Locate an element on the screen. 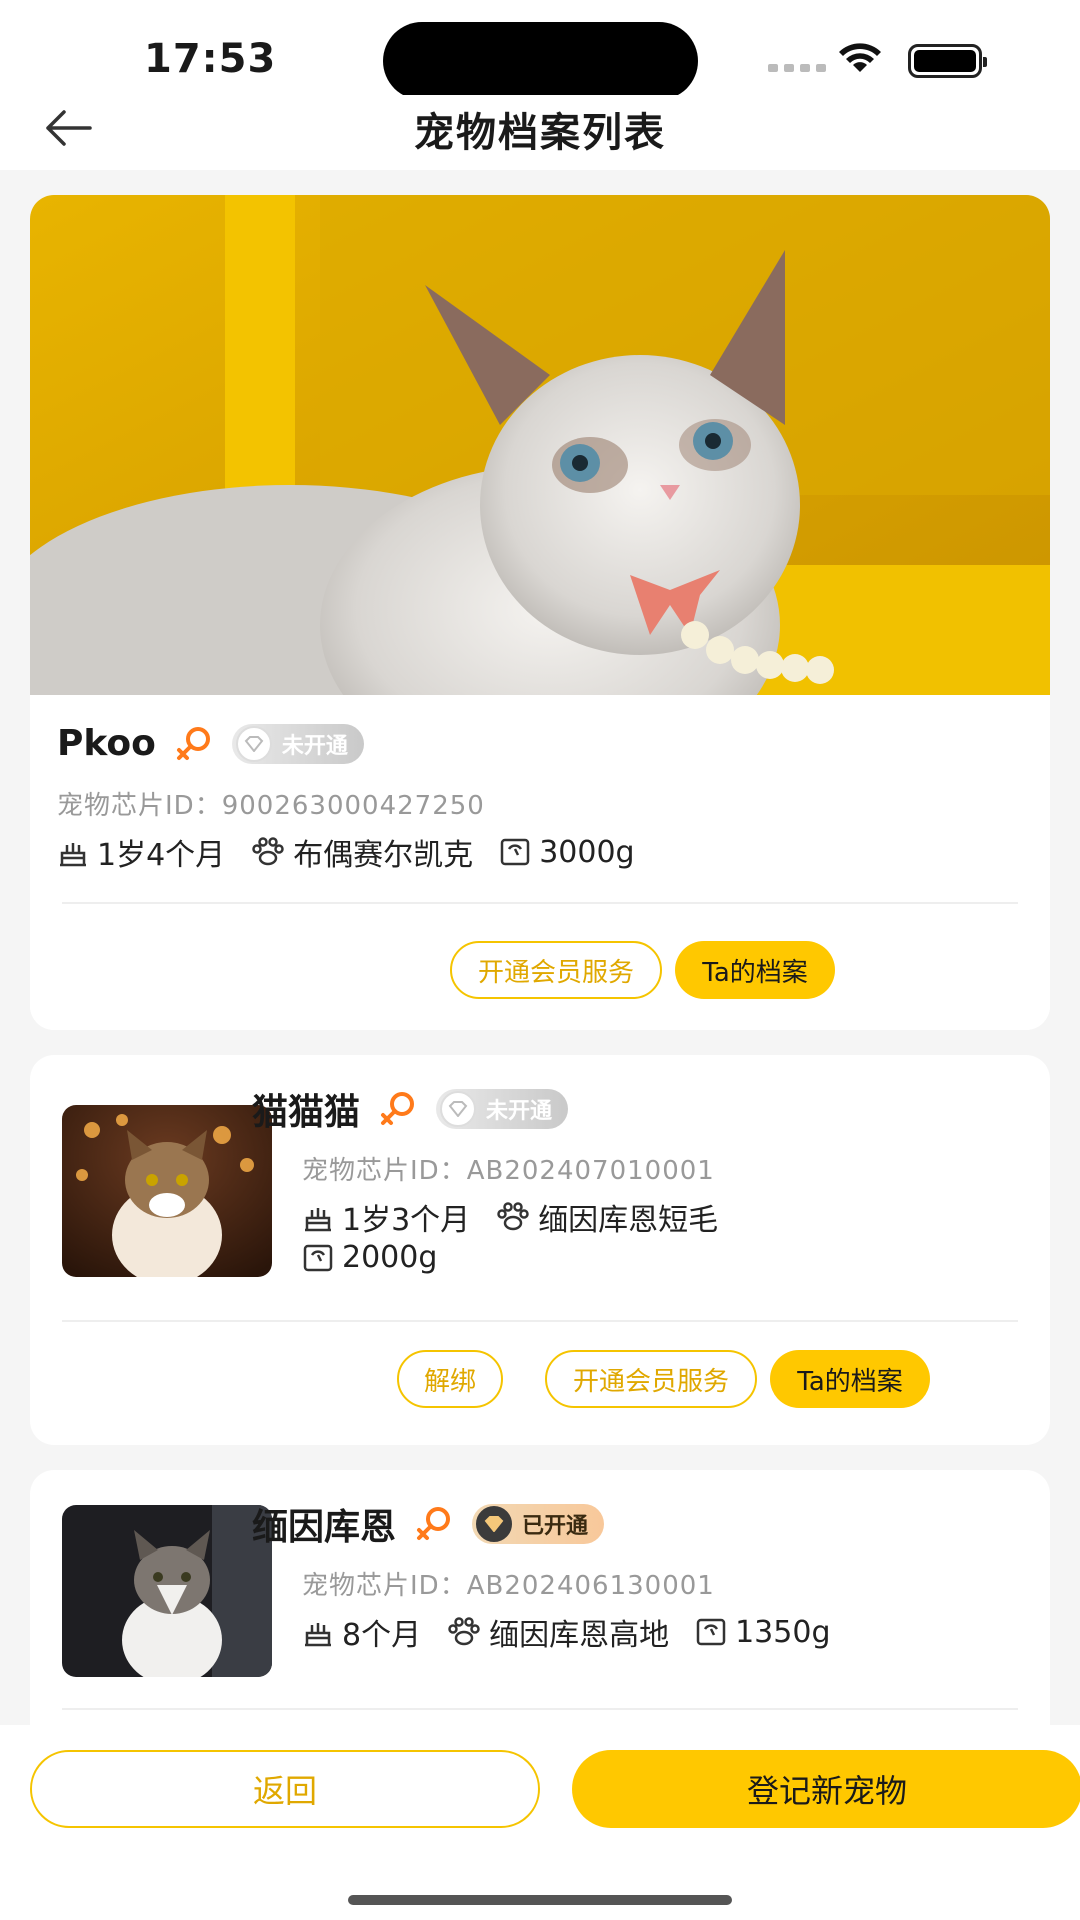 The image size is (1080, 1920). pet-stats: 1岁4个月 布偶赛尔凯克 3000g is located at coordinates (346, 852).